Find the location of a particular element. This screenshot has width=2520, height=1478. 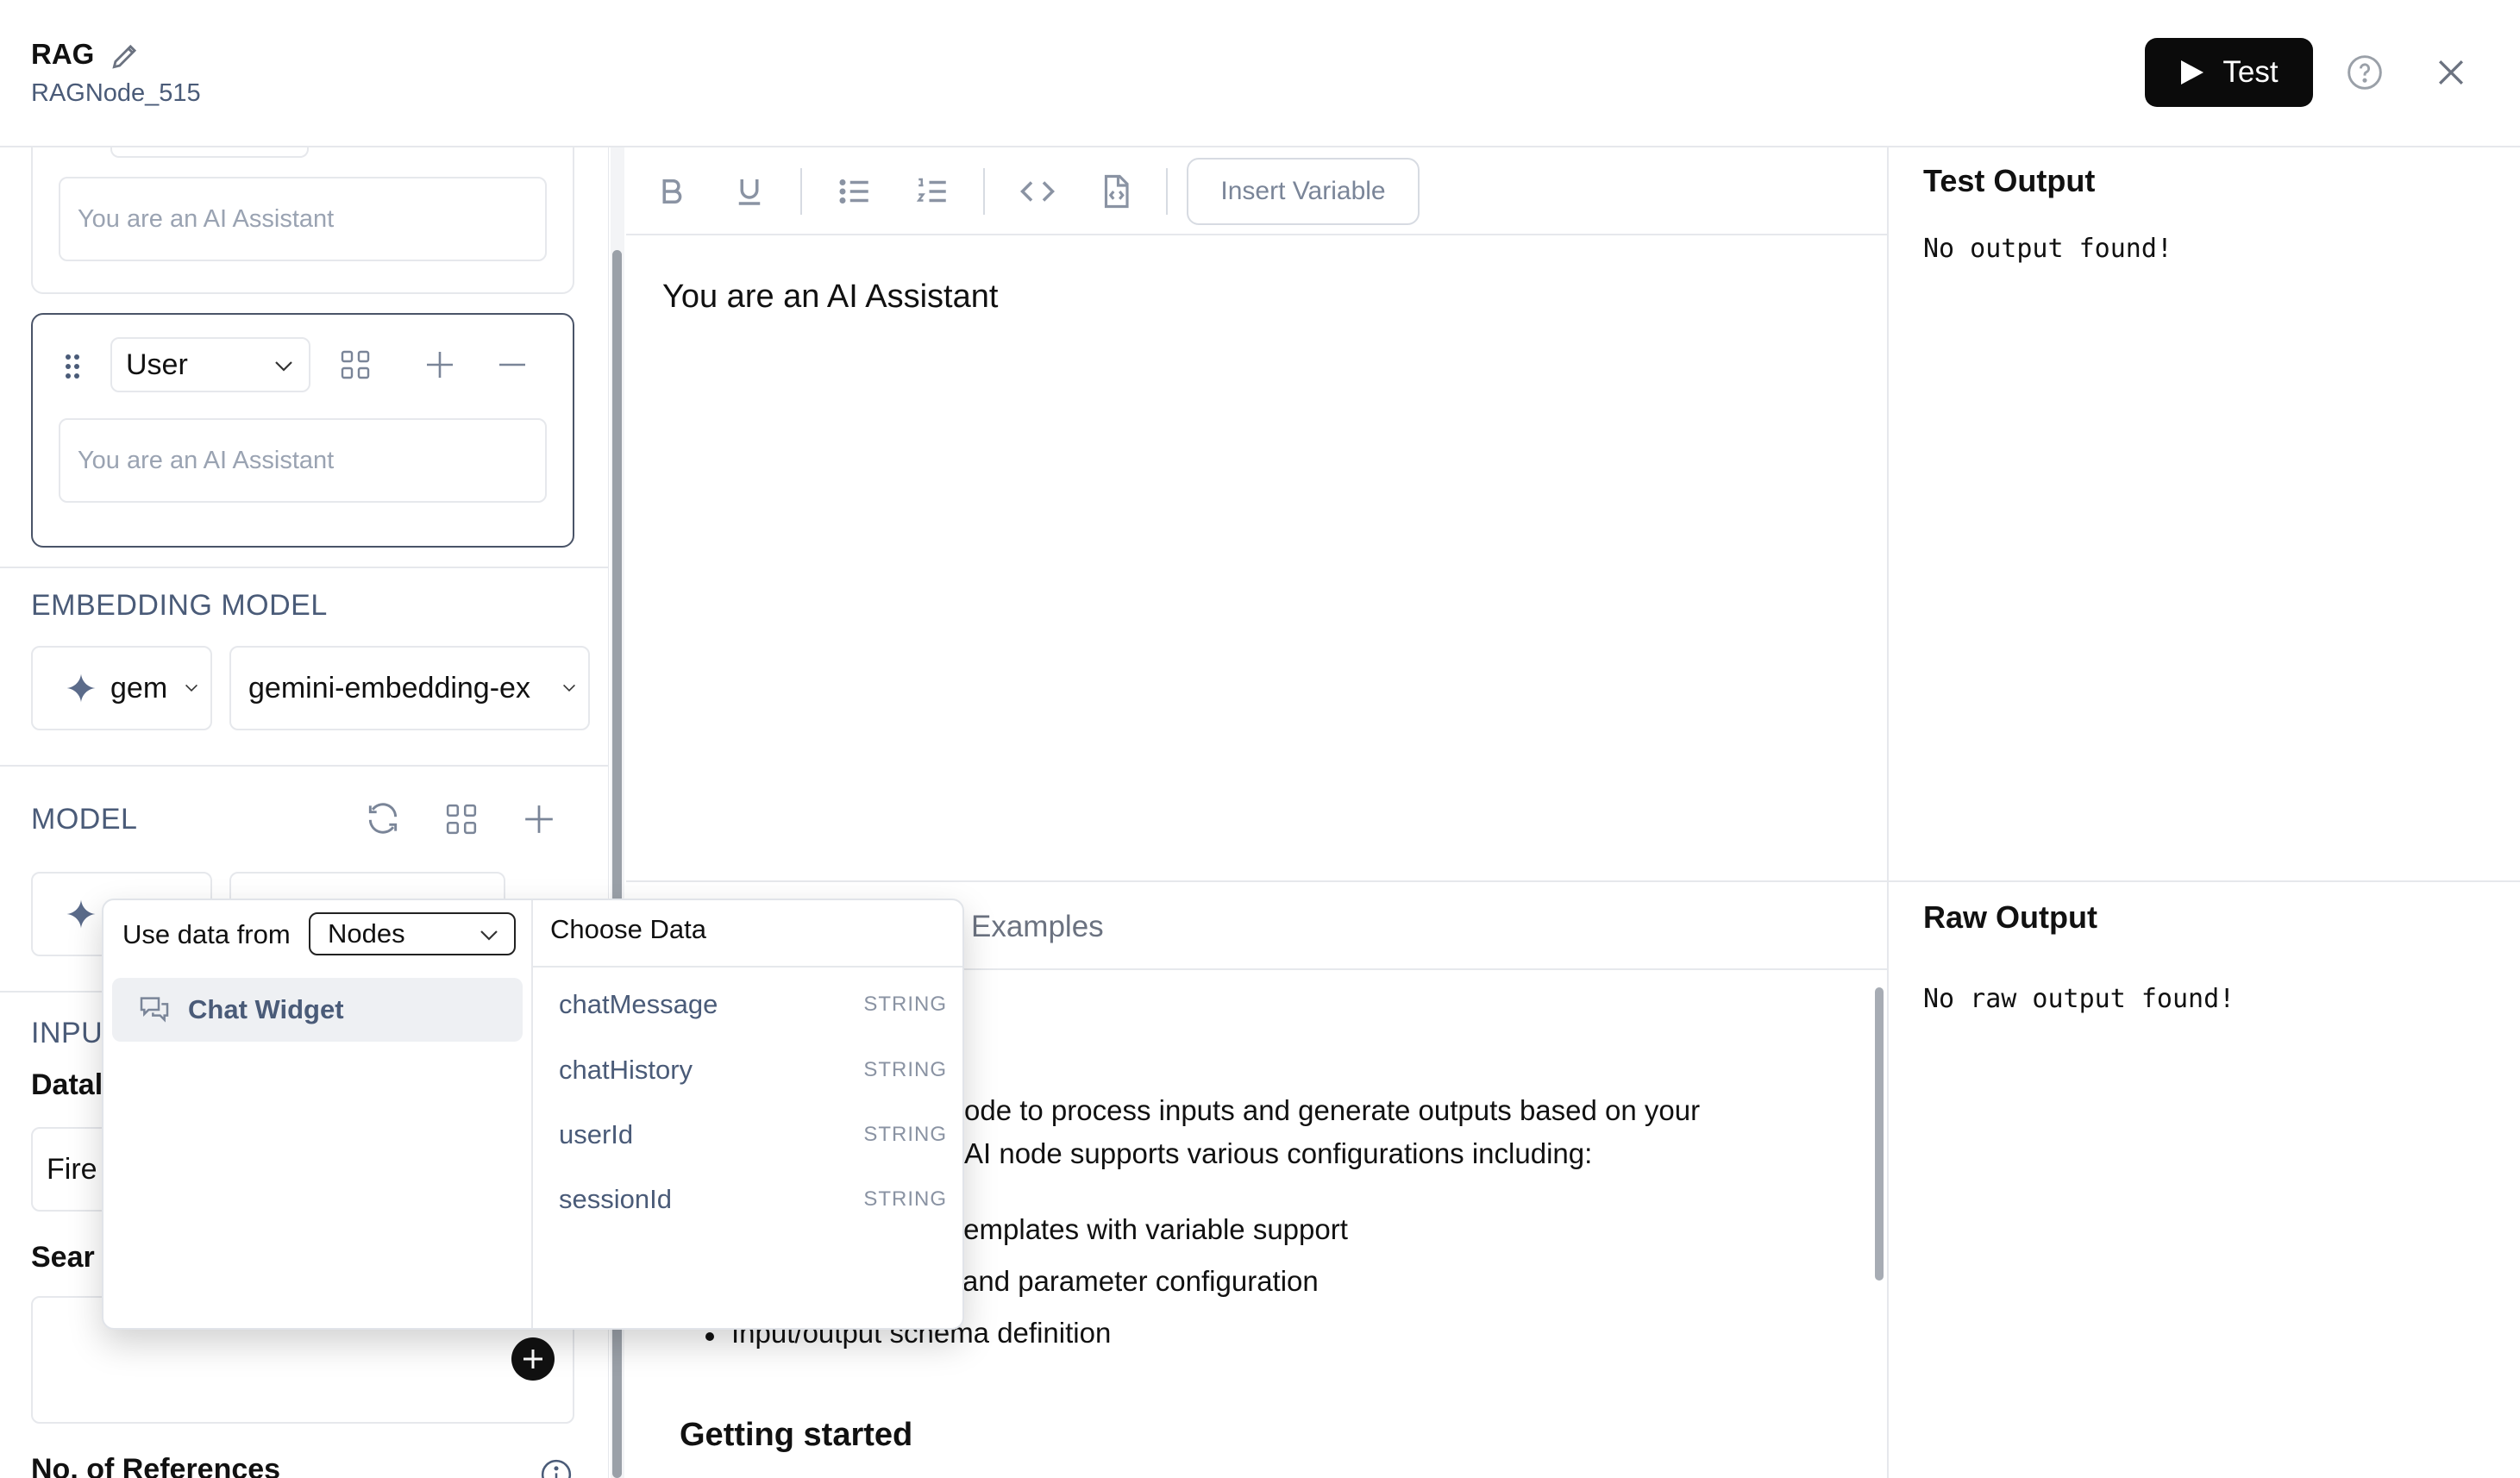

help-icon is located at coordinates (2365, 72).